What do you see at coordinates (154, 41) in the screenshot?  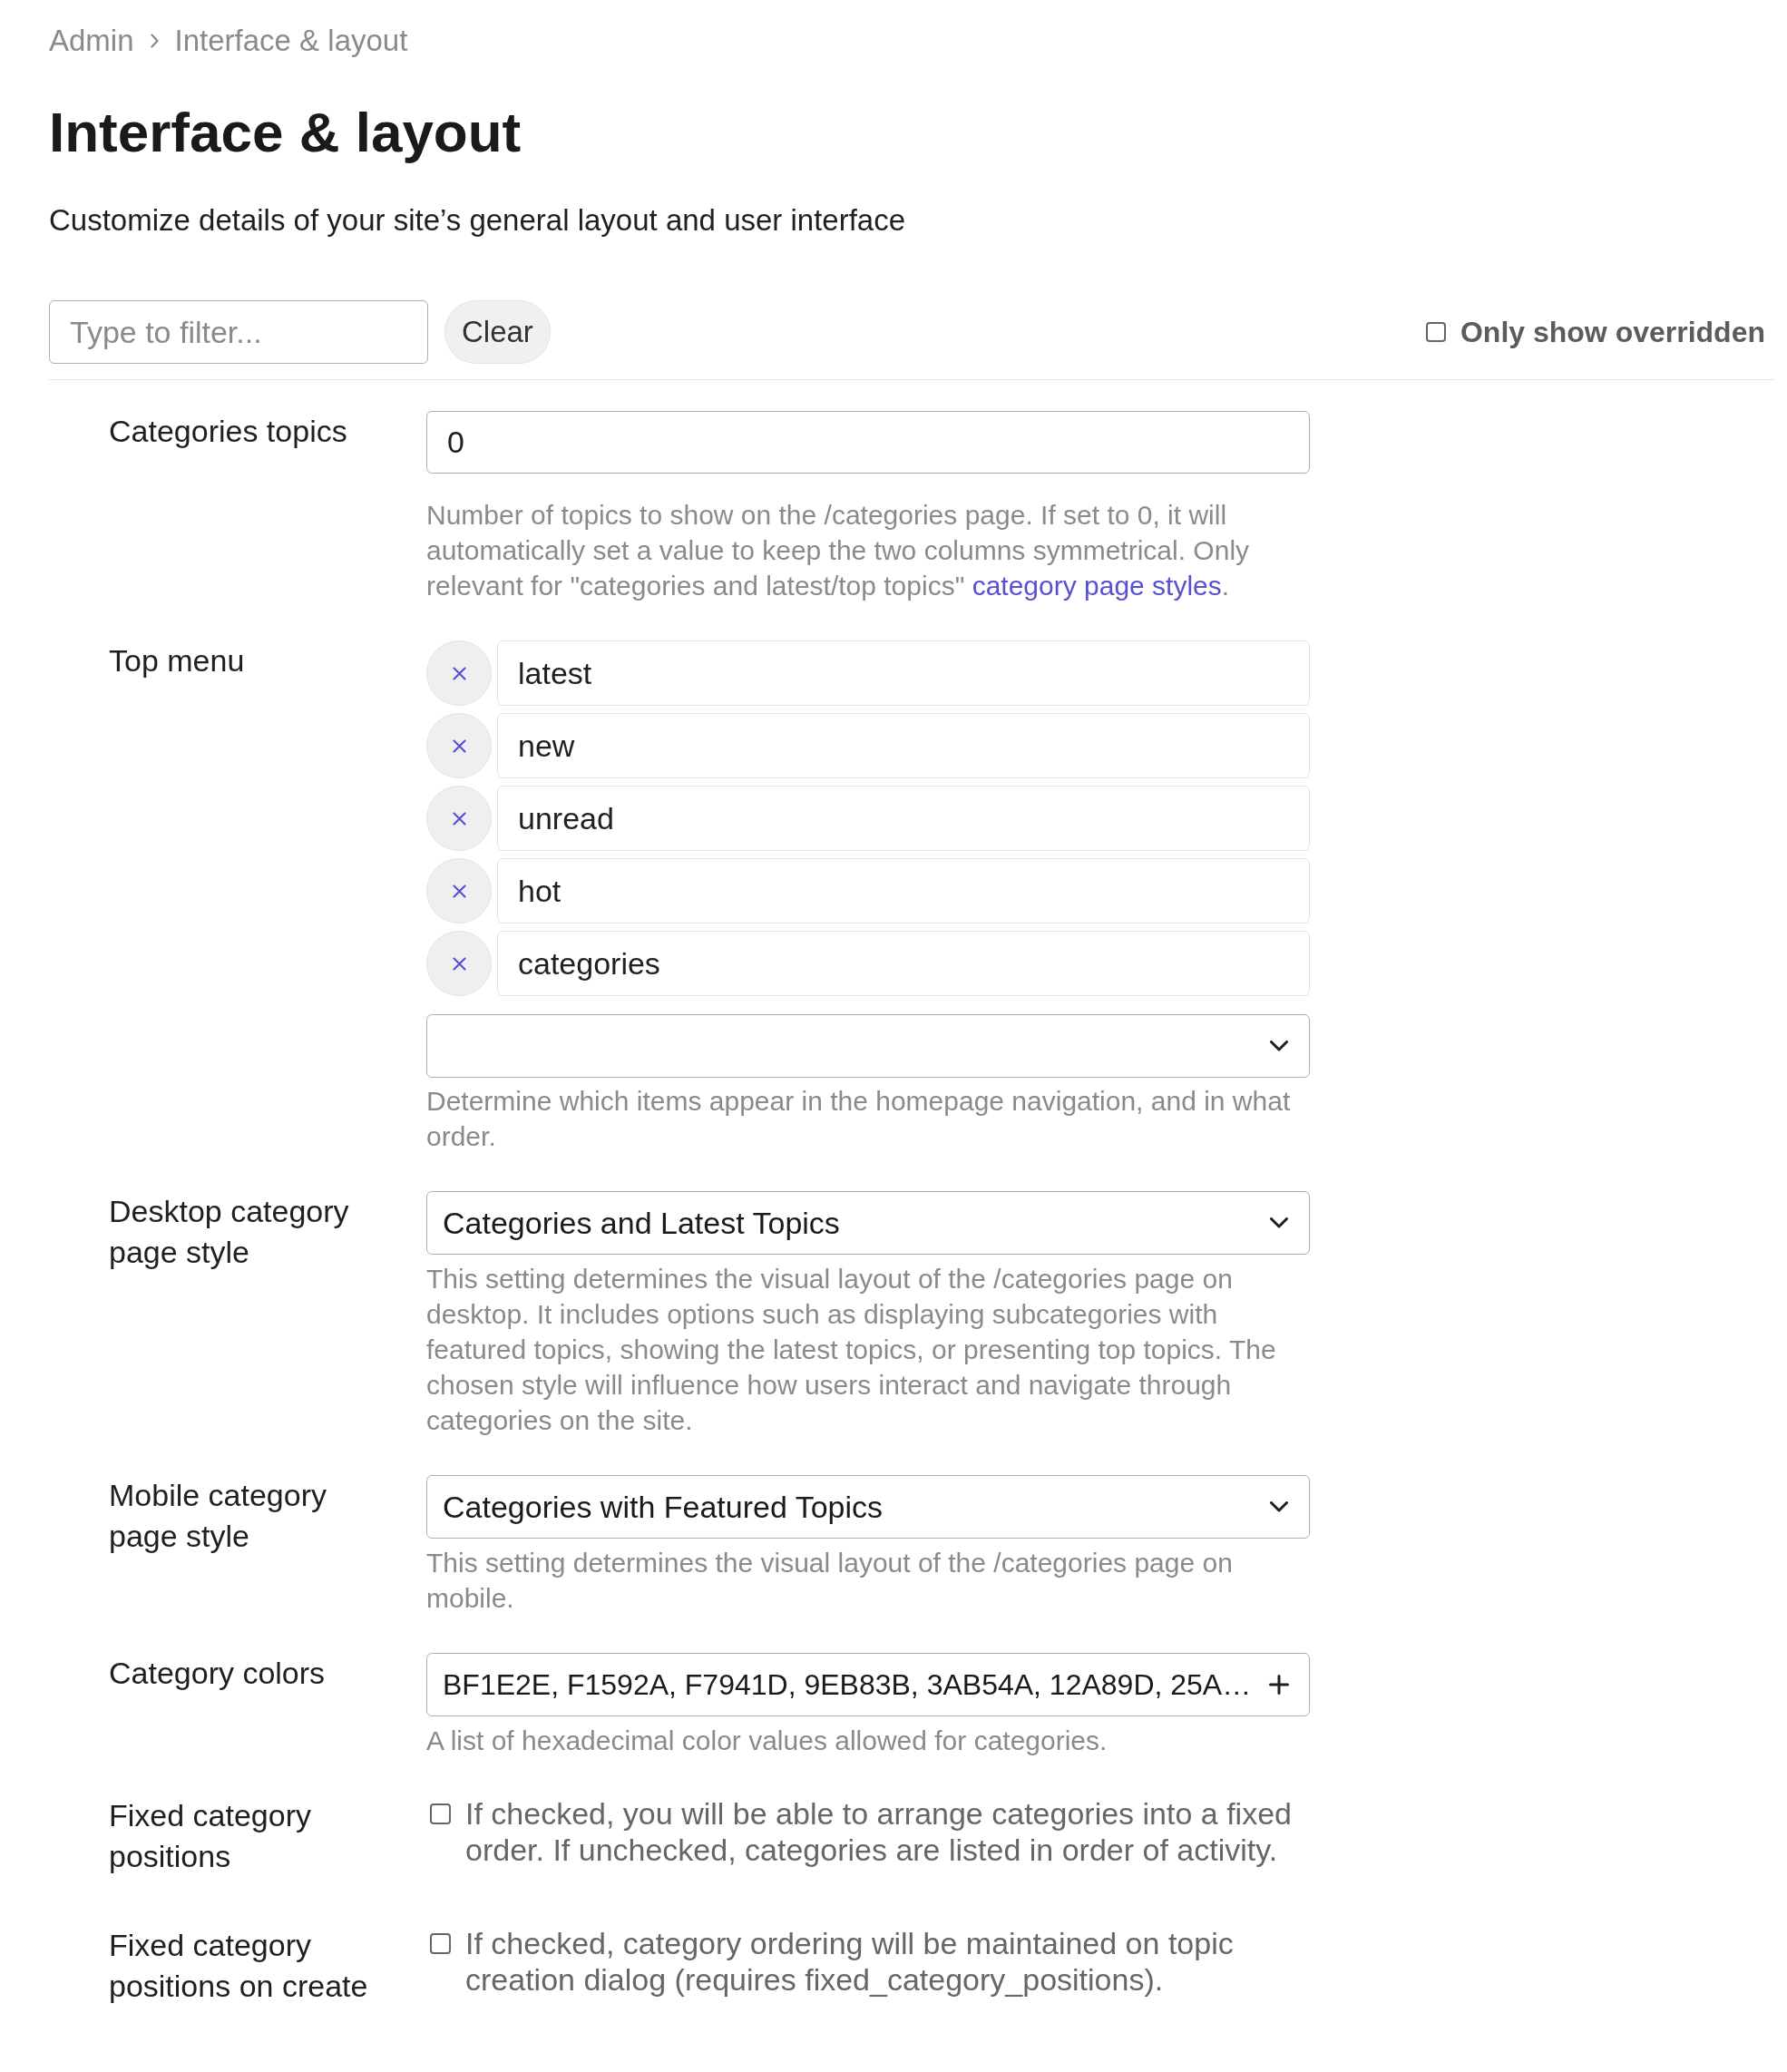 I see `chevron-right-icon` at bounding box center [154, 41].